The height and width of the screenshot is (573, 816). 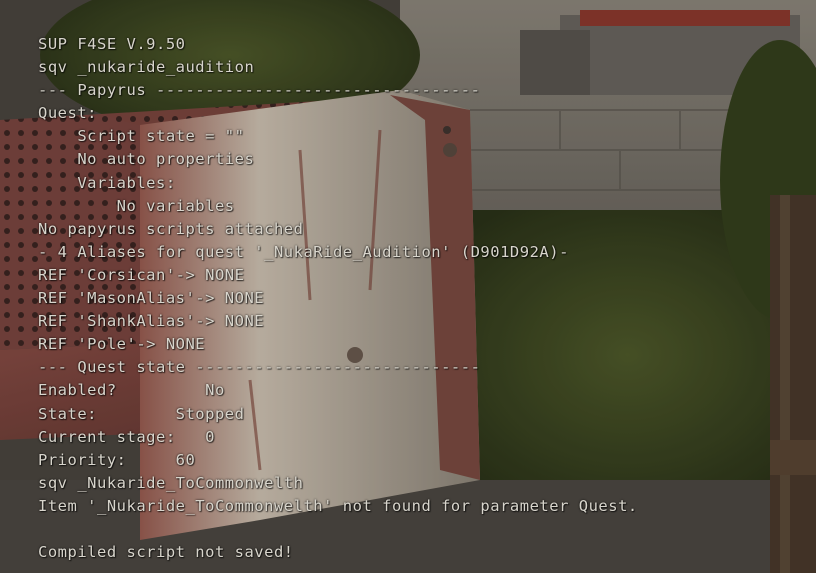 What do you see at coordinates (166, 552) in the screenshot?
I see `console-line: Compiled script not saved!` at bounding box center [166, 552].